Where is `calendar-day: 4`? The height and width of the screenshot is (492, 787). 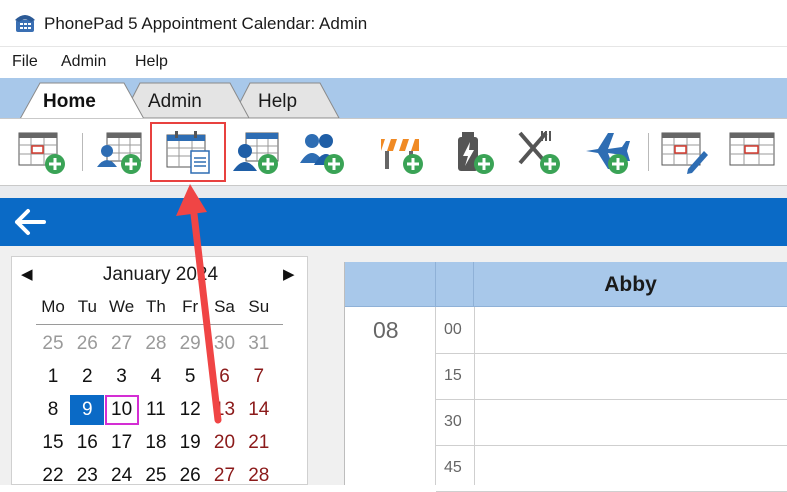 calendar-day: 4 is located at coordinates (156, 377).